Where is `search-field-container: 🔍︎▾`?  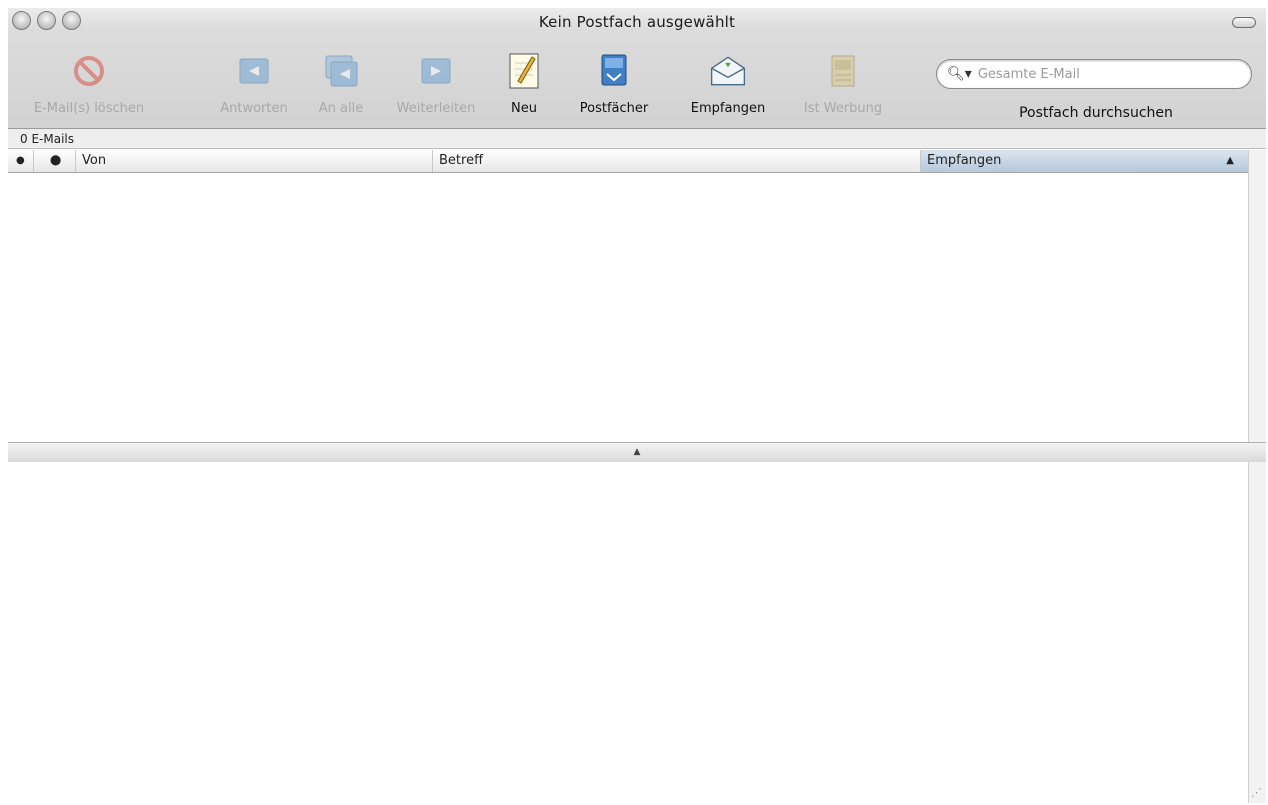
search-field-container: 🔍︎▾ is located at coordinates (1094, 74).